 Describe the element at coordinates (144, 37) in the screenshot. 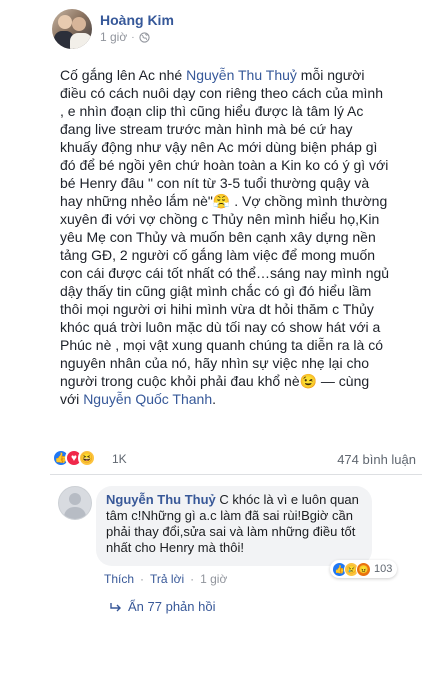

I see `globe-icon` at that location.